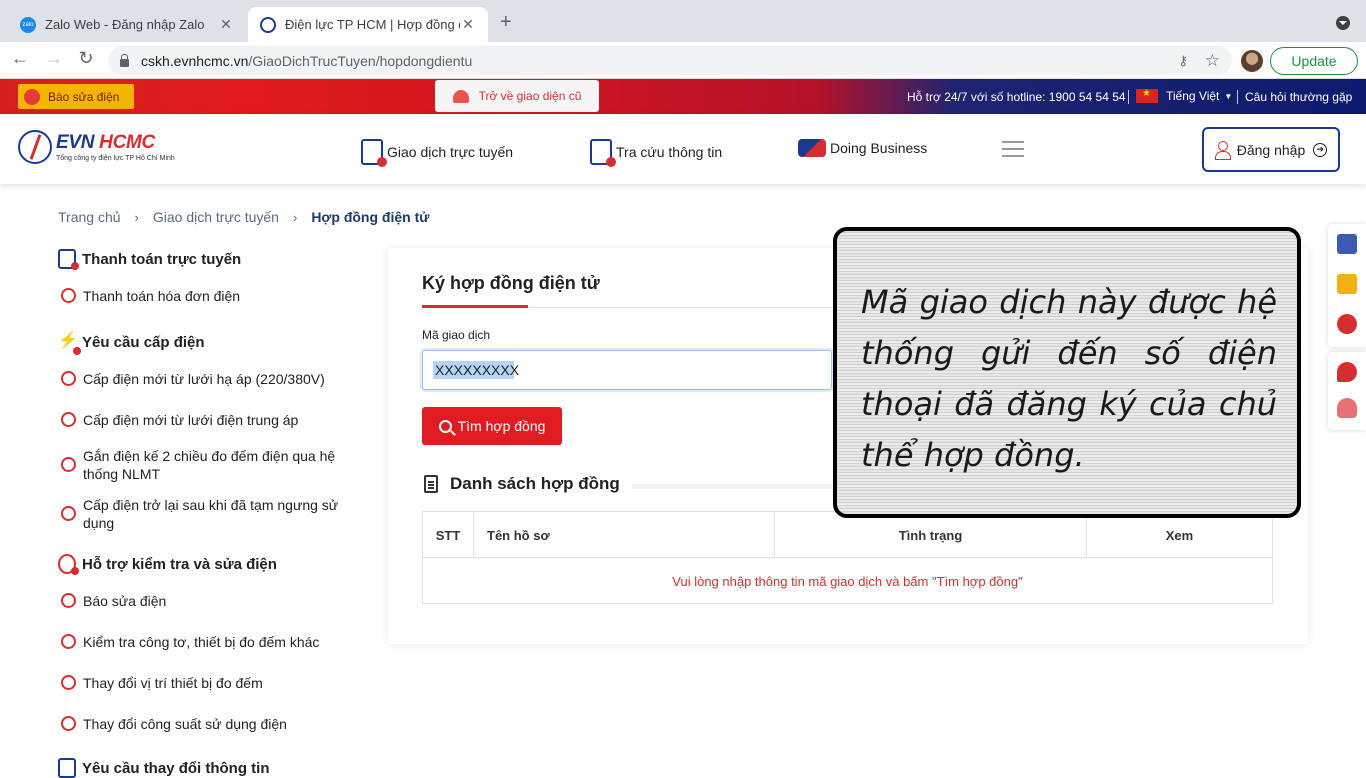 Image resolution: width=1366 pixels, height=778 pixels. I want to click on sidebar-item-label: Thay đổi vị trí thiết bị đo đếm, so click(173, 683).